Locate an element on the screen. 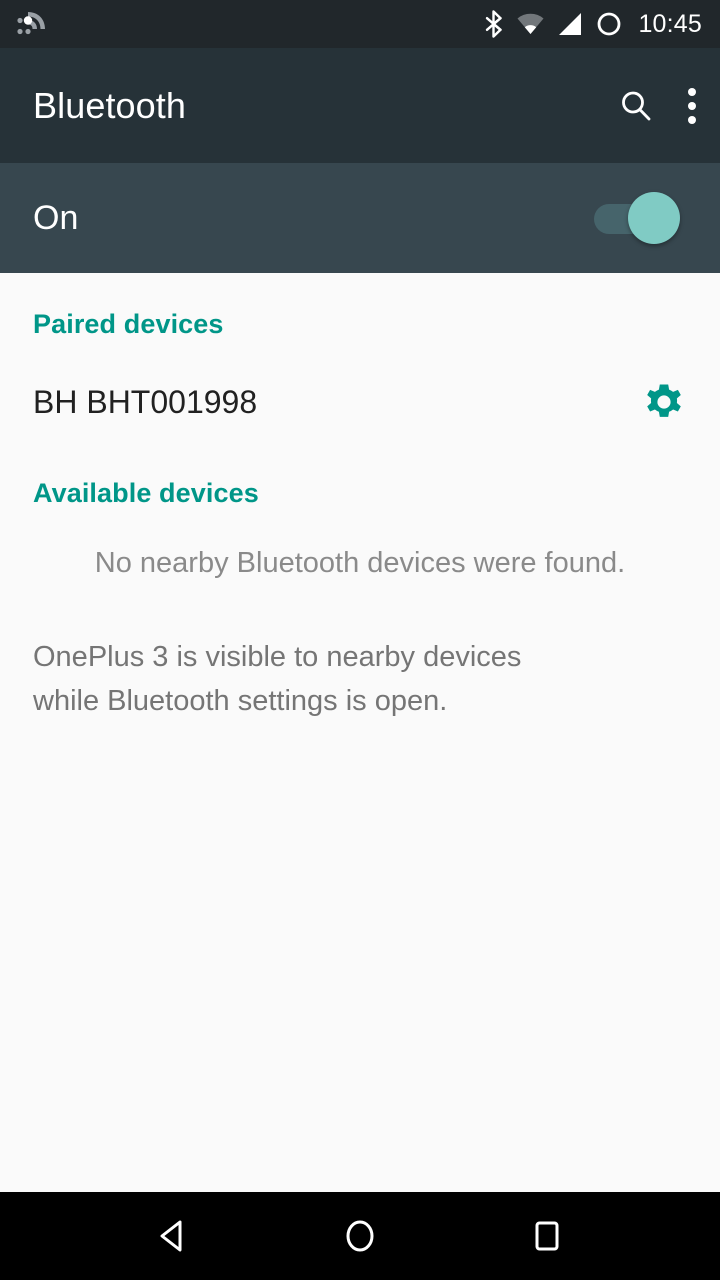 The image size is (720, 1280). search-icon is located at coordinates (636, 106).